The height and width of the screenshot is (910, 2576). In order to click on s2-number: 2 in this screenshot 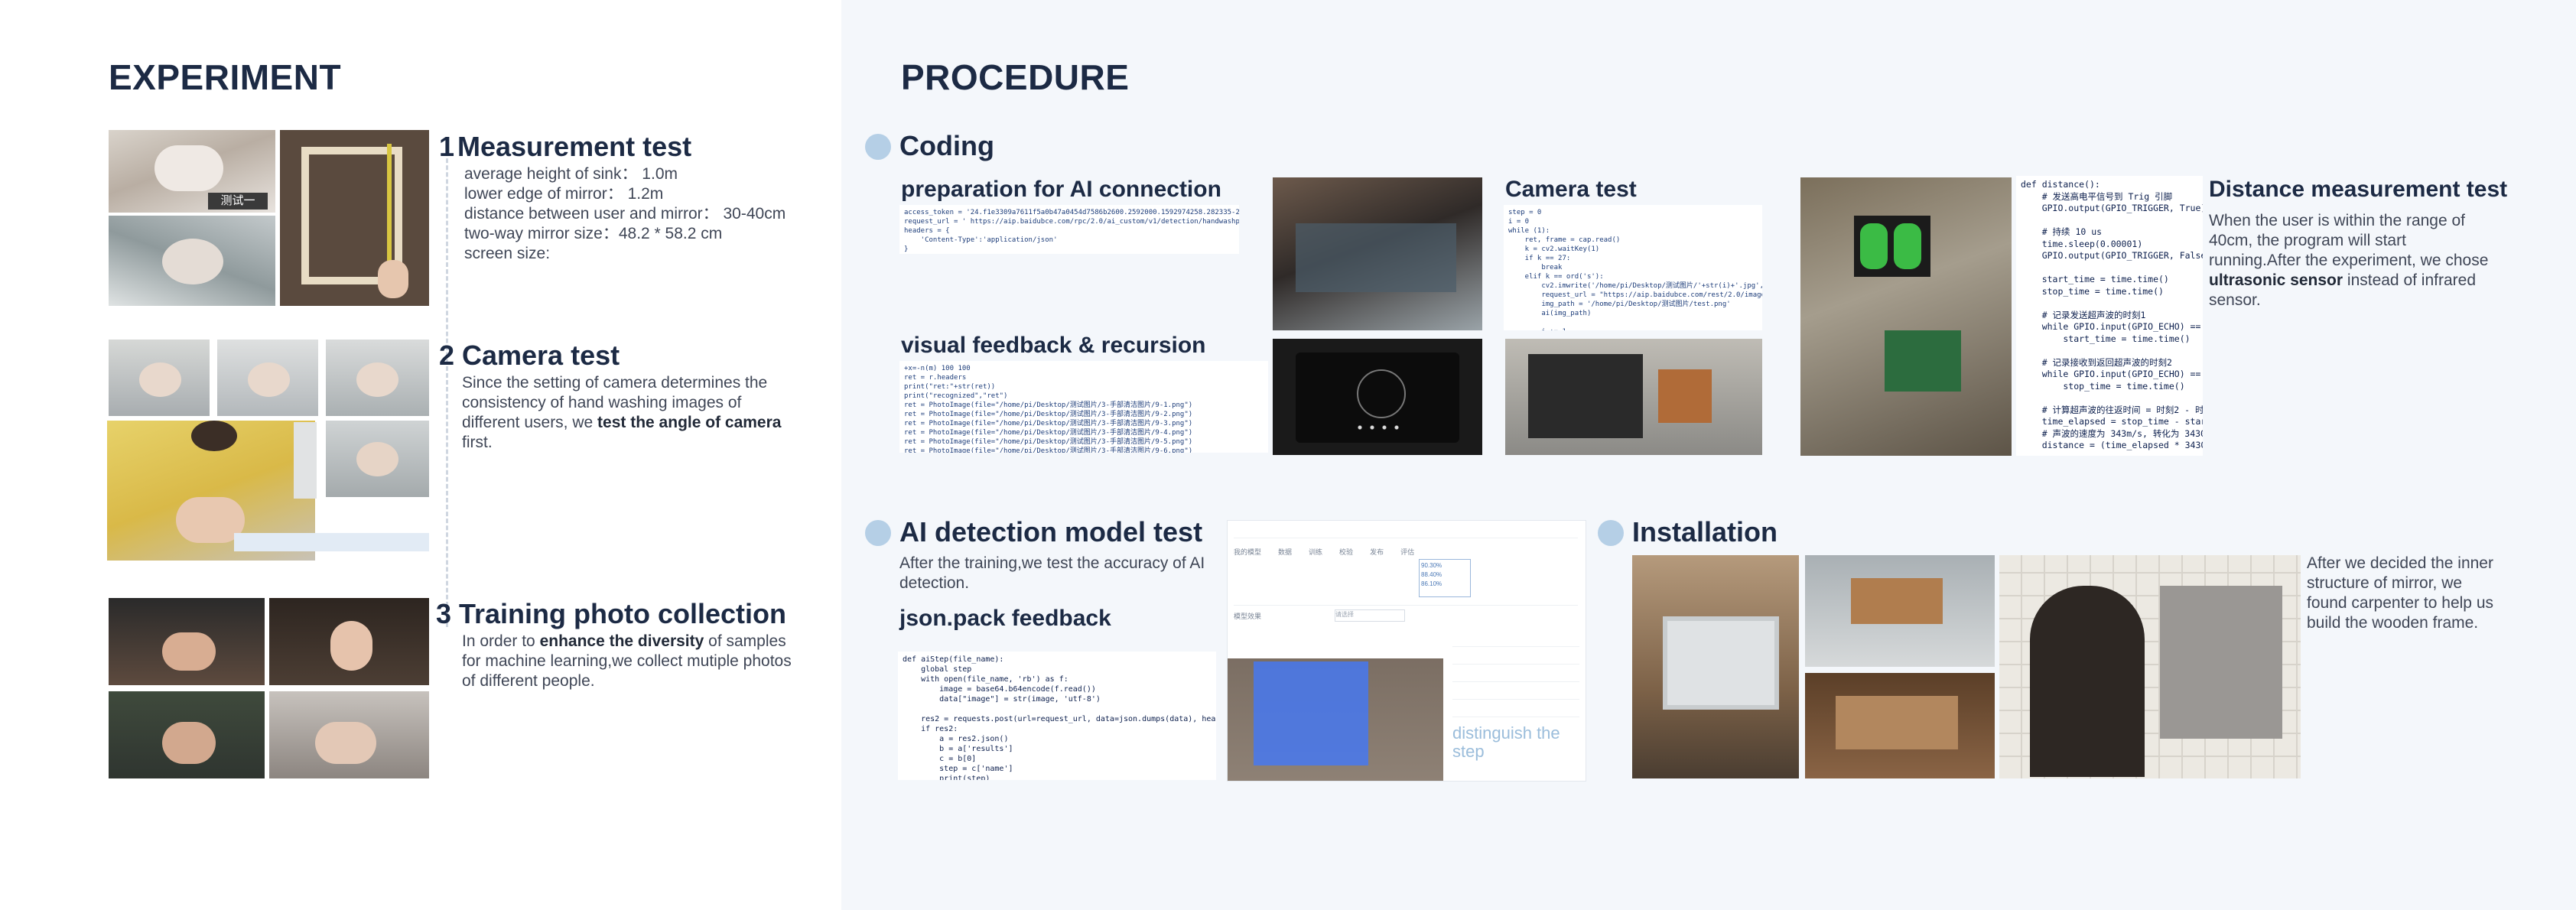, I will do `click(447, 355)`.